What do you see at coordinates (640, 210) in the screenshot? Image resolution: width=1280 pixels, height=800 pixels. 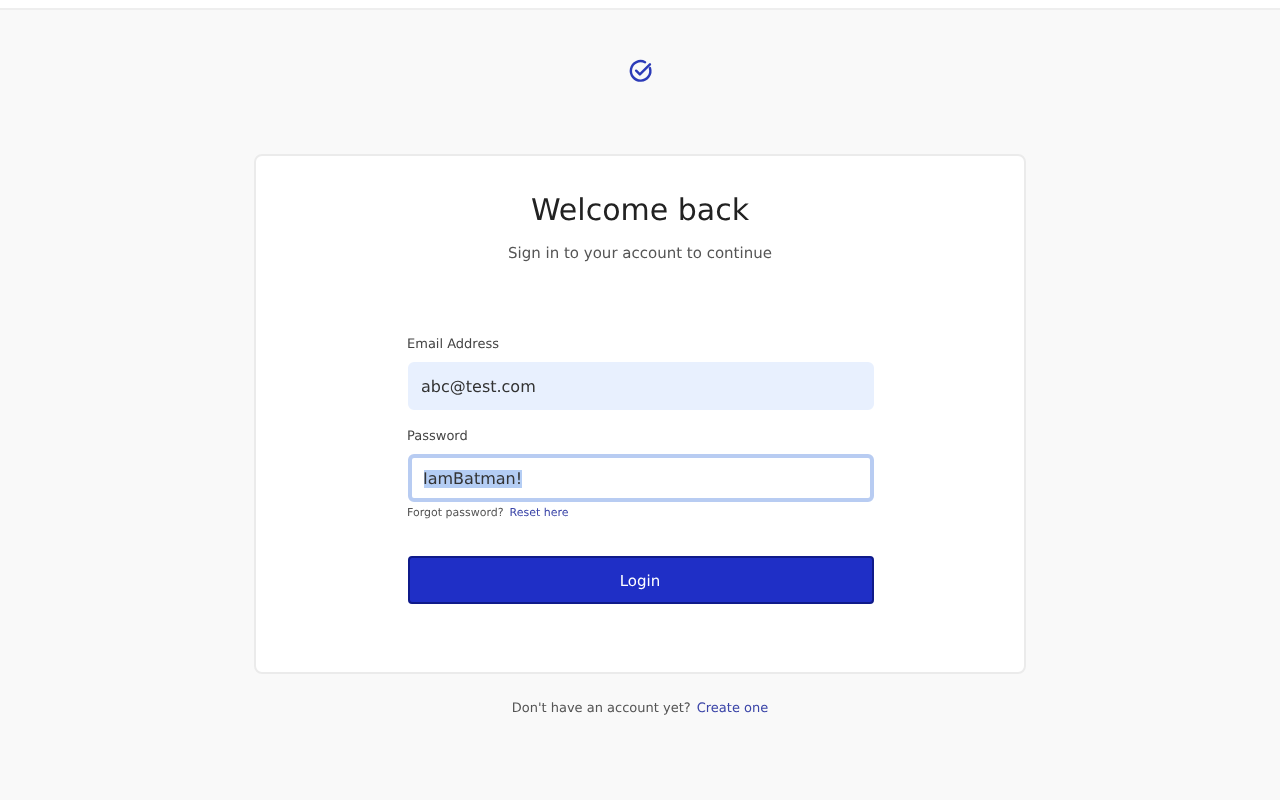 I see `title: Welcome back` at bounding box center [640, 210].